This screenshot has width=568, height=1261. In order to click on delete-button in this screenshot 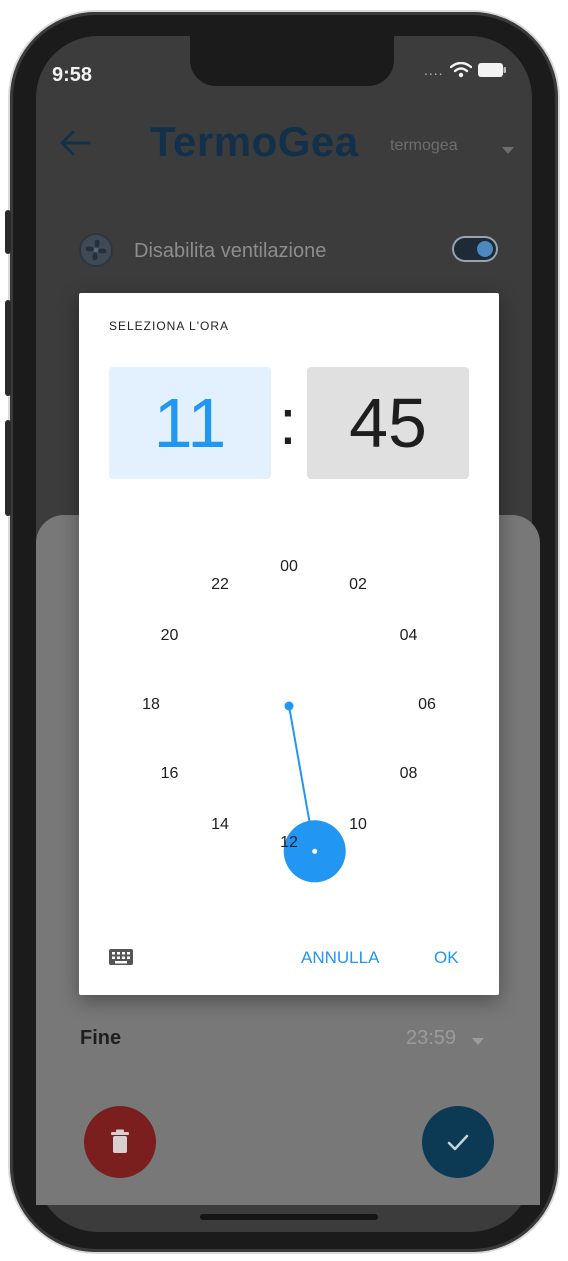, I will do `click(120, 1142)`.